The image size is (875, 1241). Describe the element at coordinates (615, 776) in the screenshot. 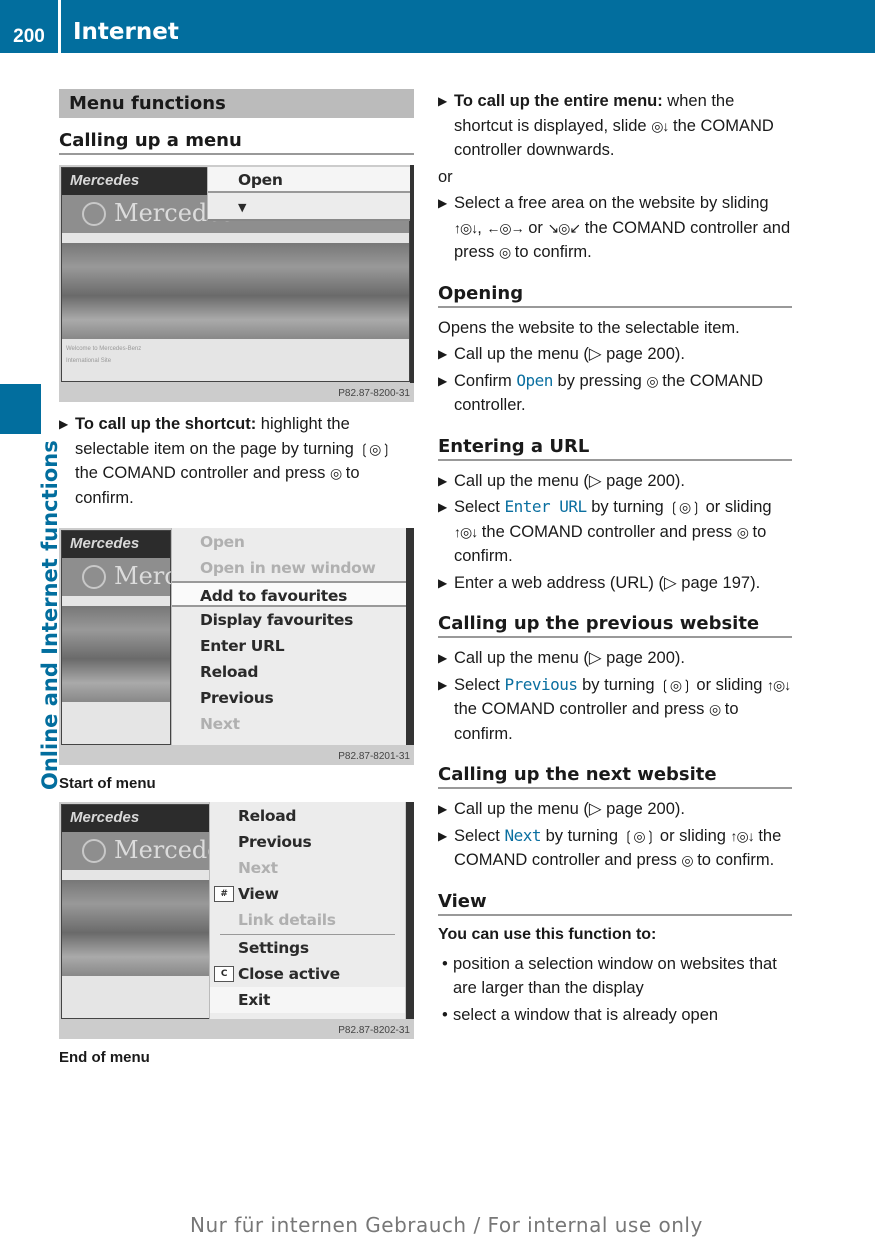

I see `heading-next-website: Calling up the next website` at that location.